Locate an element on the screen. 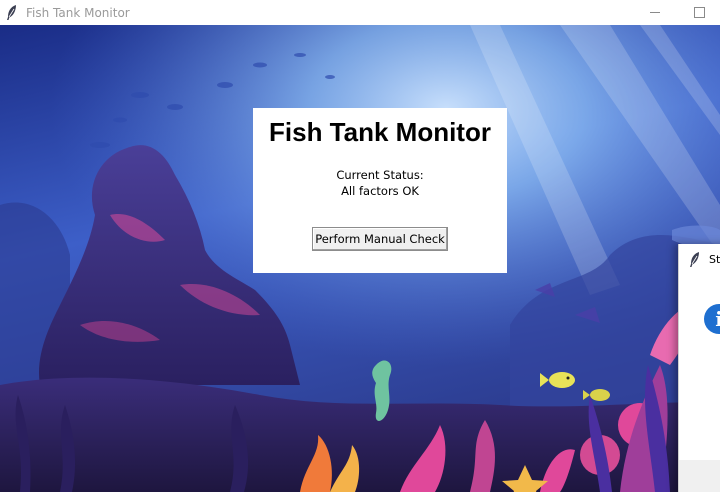 This screenshot has width=720, height=492. maximize-button is located at coordinates (698, 12).